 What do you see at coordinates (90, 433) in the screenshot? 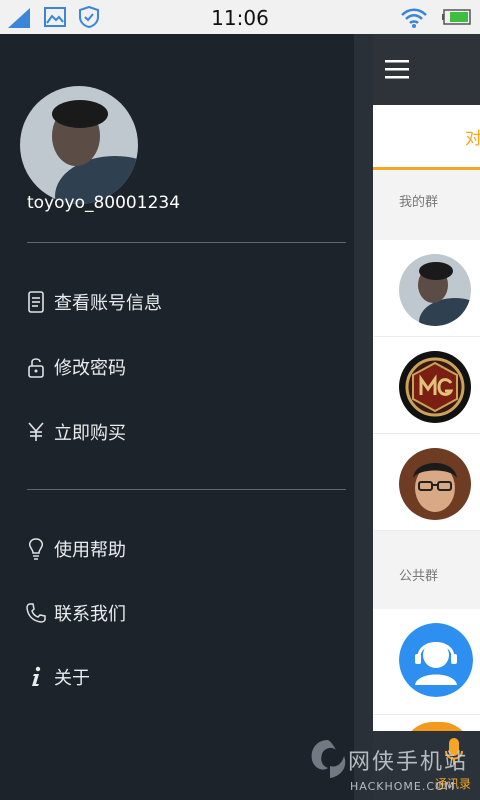
I see `menu-item-label: 立即购买` at bounding box center [90, 433].